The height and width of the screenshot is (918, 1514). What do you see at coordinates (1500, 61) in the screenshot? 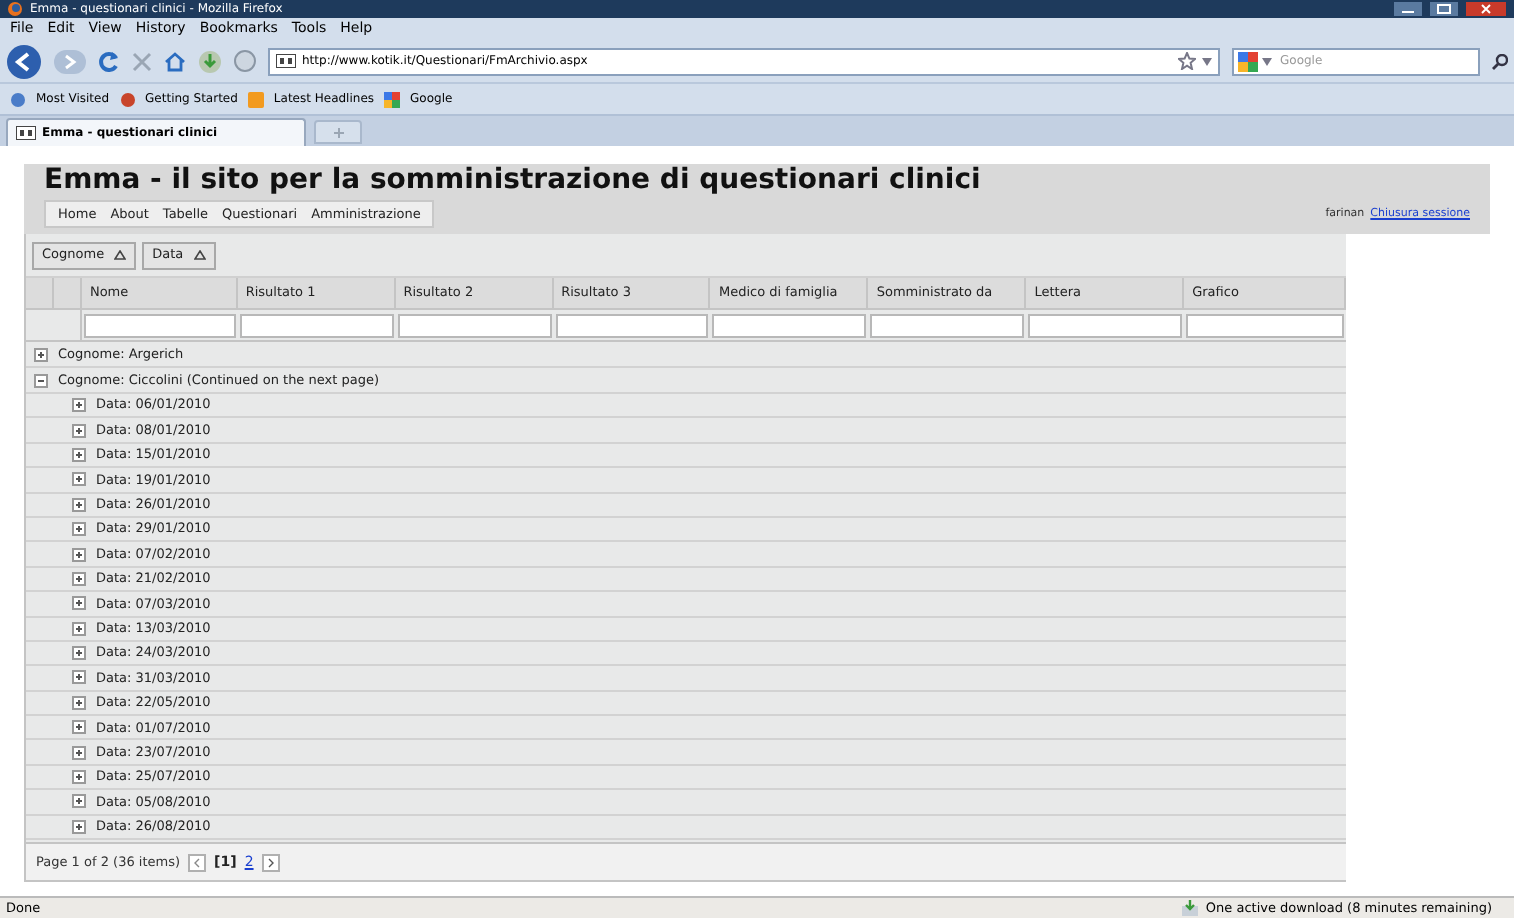
I see `search-icon` at bounding box center [1500, 61].